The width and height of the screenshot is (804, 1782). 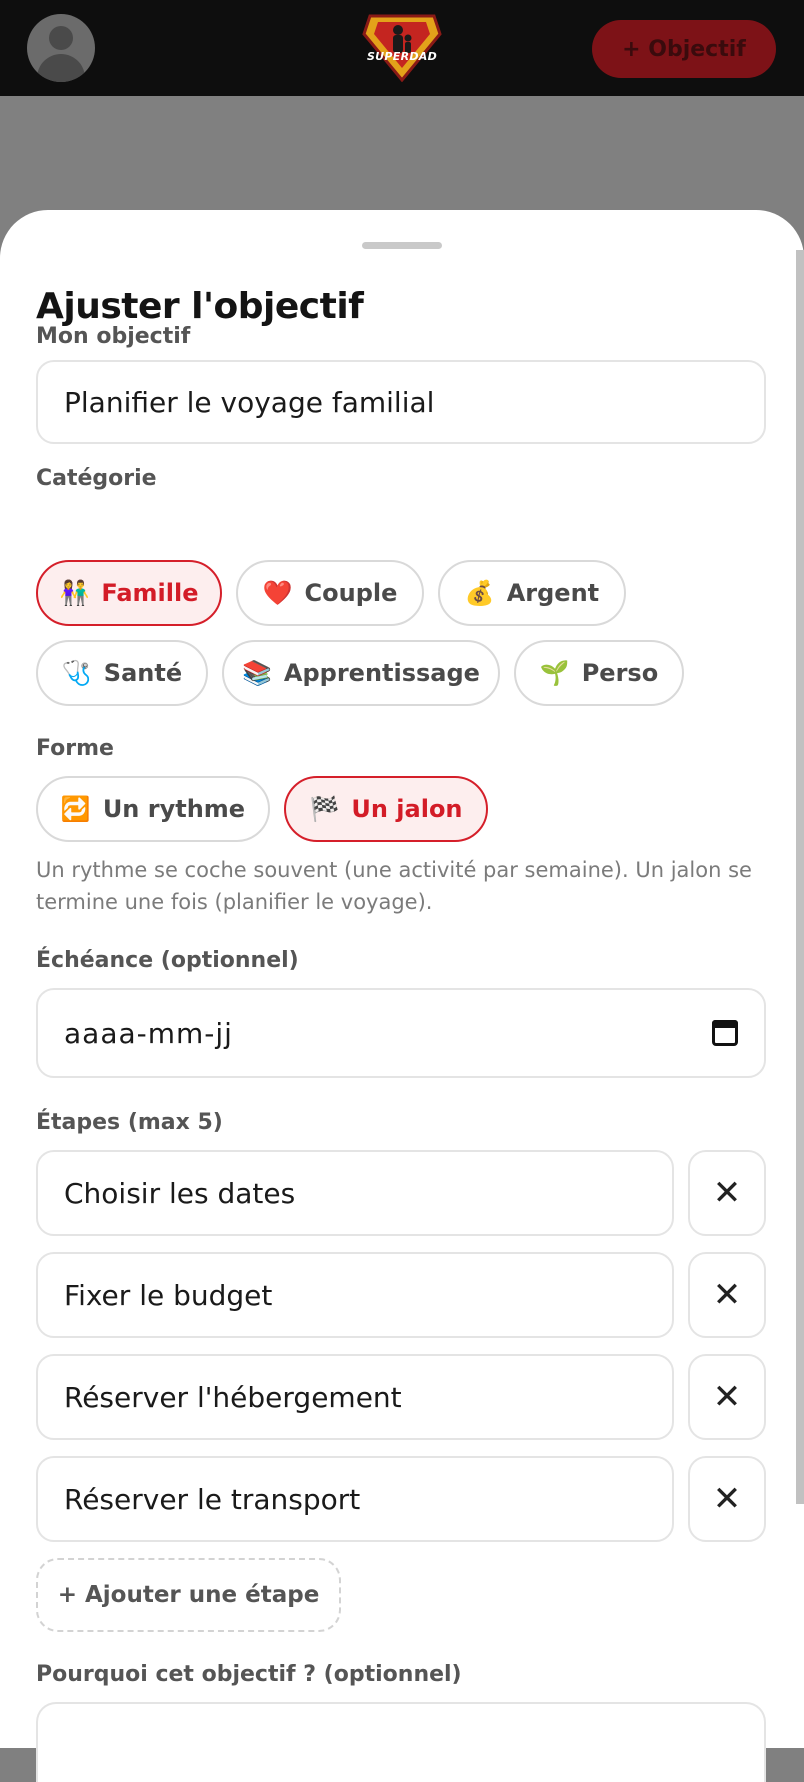 What do you see at coordinates (167, 960) in the screenshot?
I see `deadline-label: Échéance (optionnel)` at bounding box center [167, 960].